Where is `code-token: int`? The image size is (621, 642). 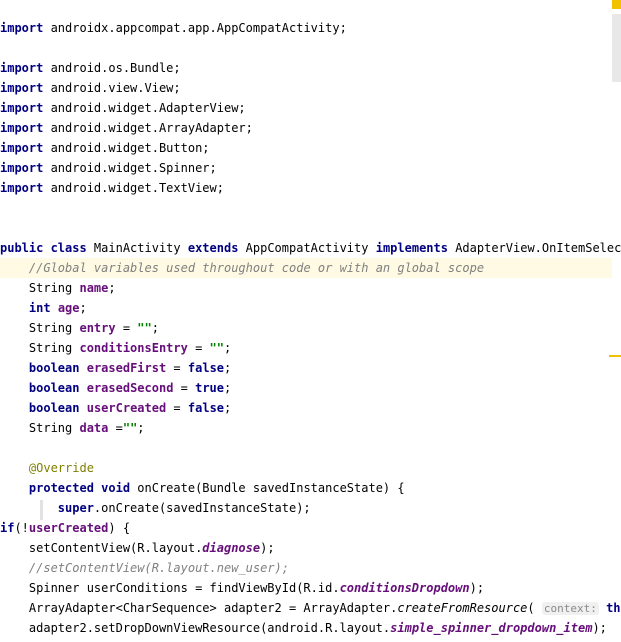
code-token: int is located at coordinates (39, 308).